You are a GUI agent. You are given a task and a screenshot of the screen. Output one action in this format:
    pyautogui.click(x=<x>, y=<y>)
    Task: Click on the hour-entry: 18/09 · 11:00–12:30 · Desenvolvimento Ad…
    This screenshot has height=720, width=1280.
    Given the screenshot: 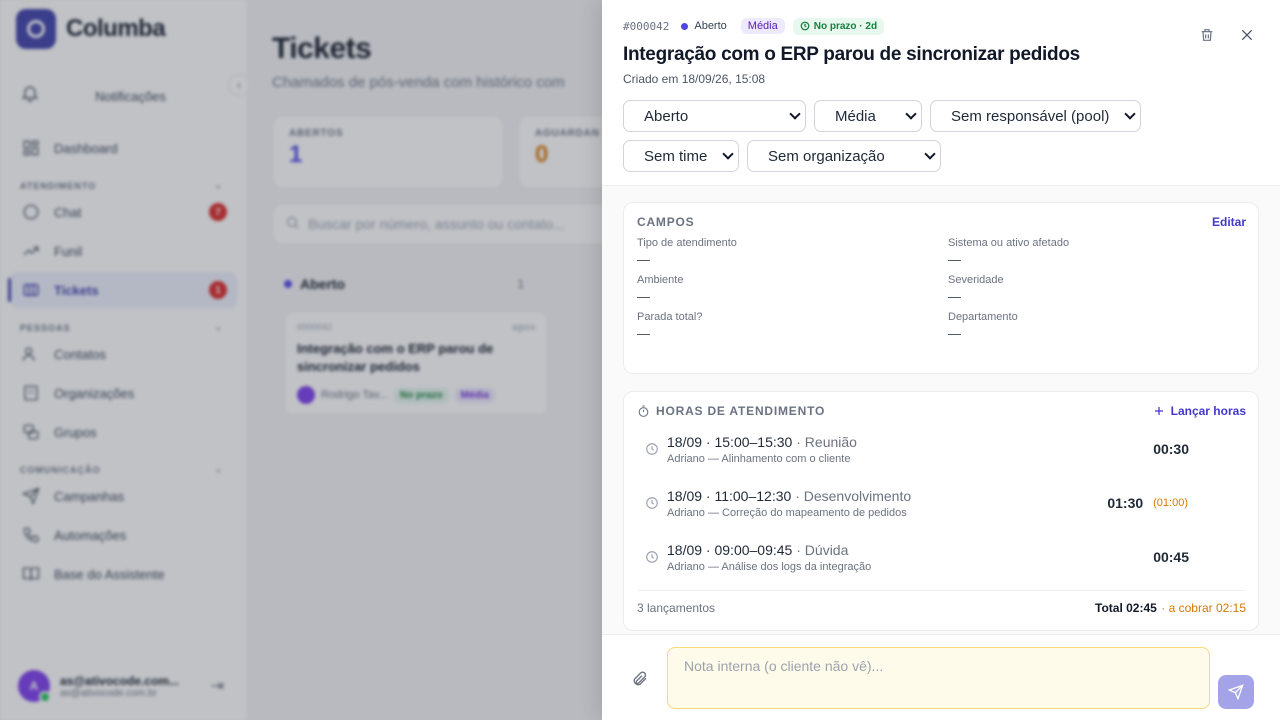 What is the action you would take?
    pyautogui.click(x=941, y=503)
    